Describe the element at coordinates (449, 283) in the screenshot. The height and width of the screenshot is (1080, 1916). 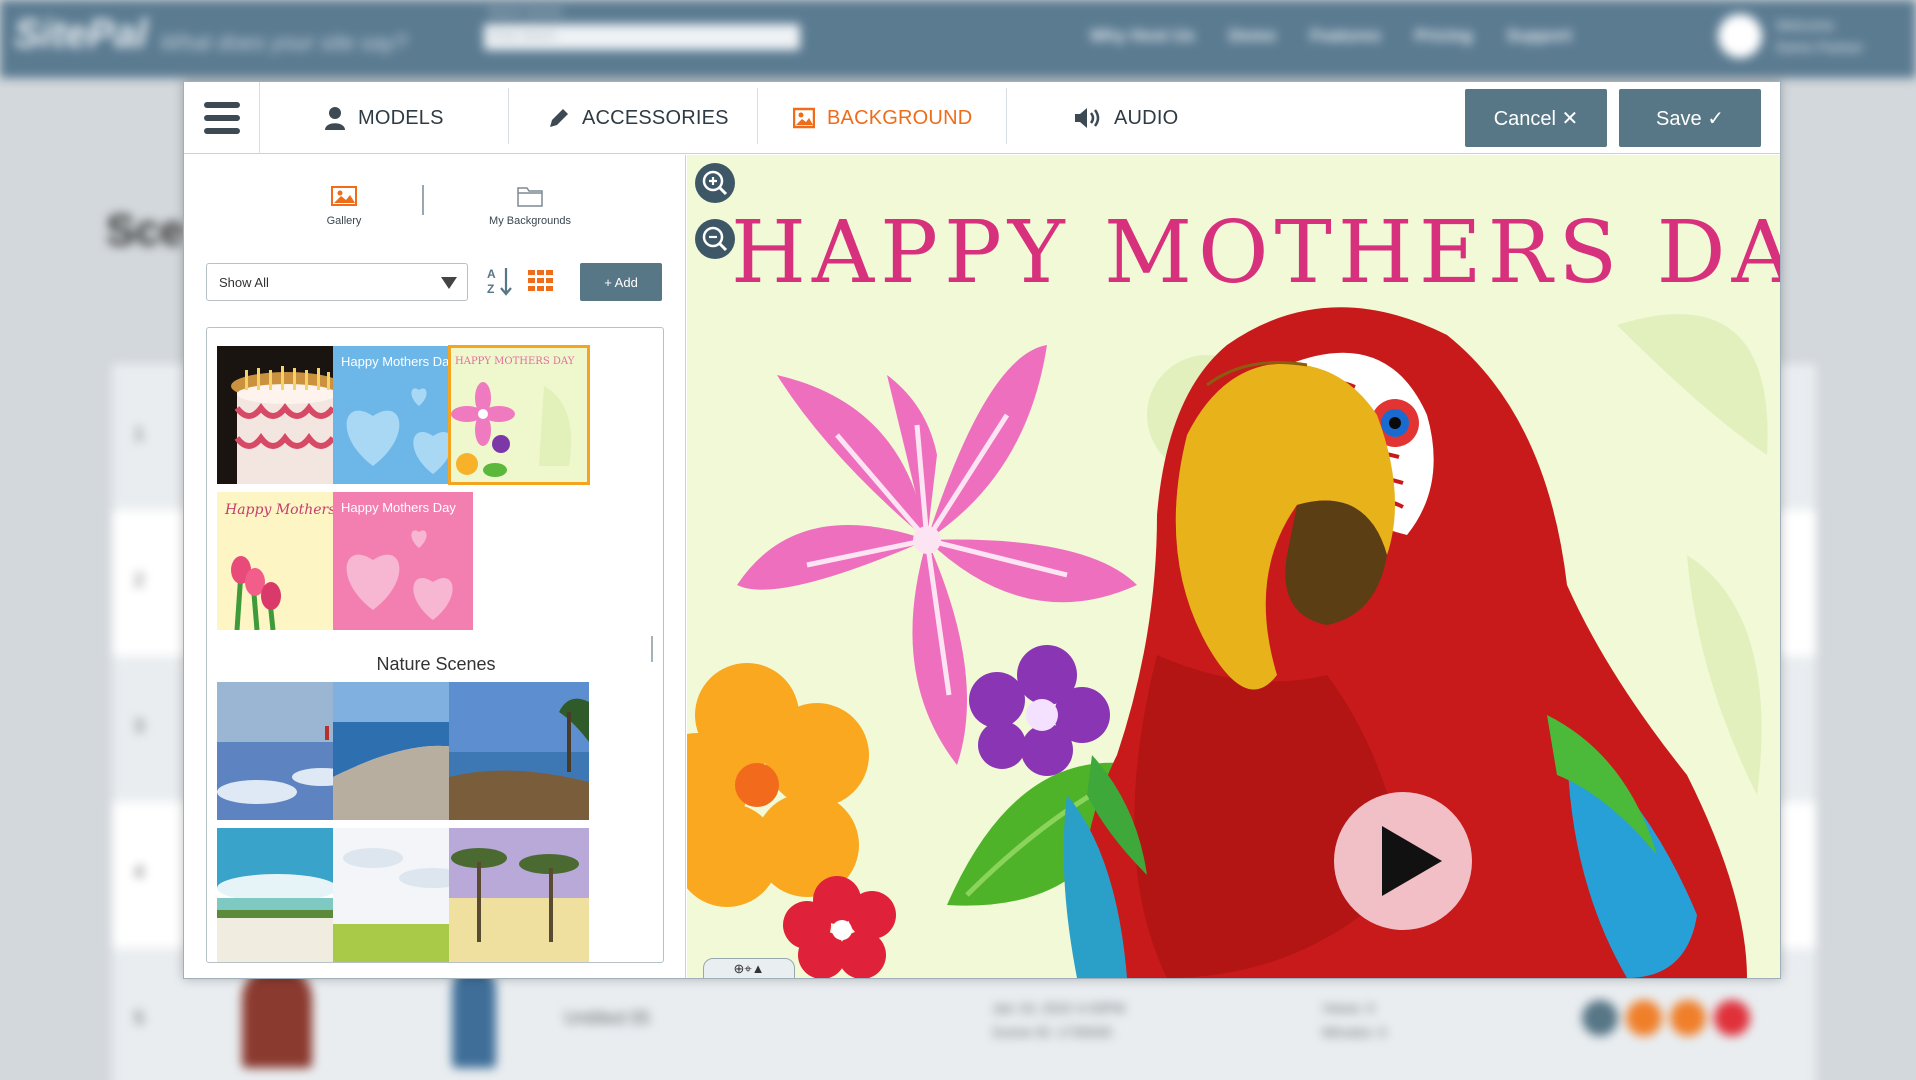
I see `chevron-down-icon` at that location.